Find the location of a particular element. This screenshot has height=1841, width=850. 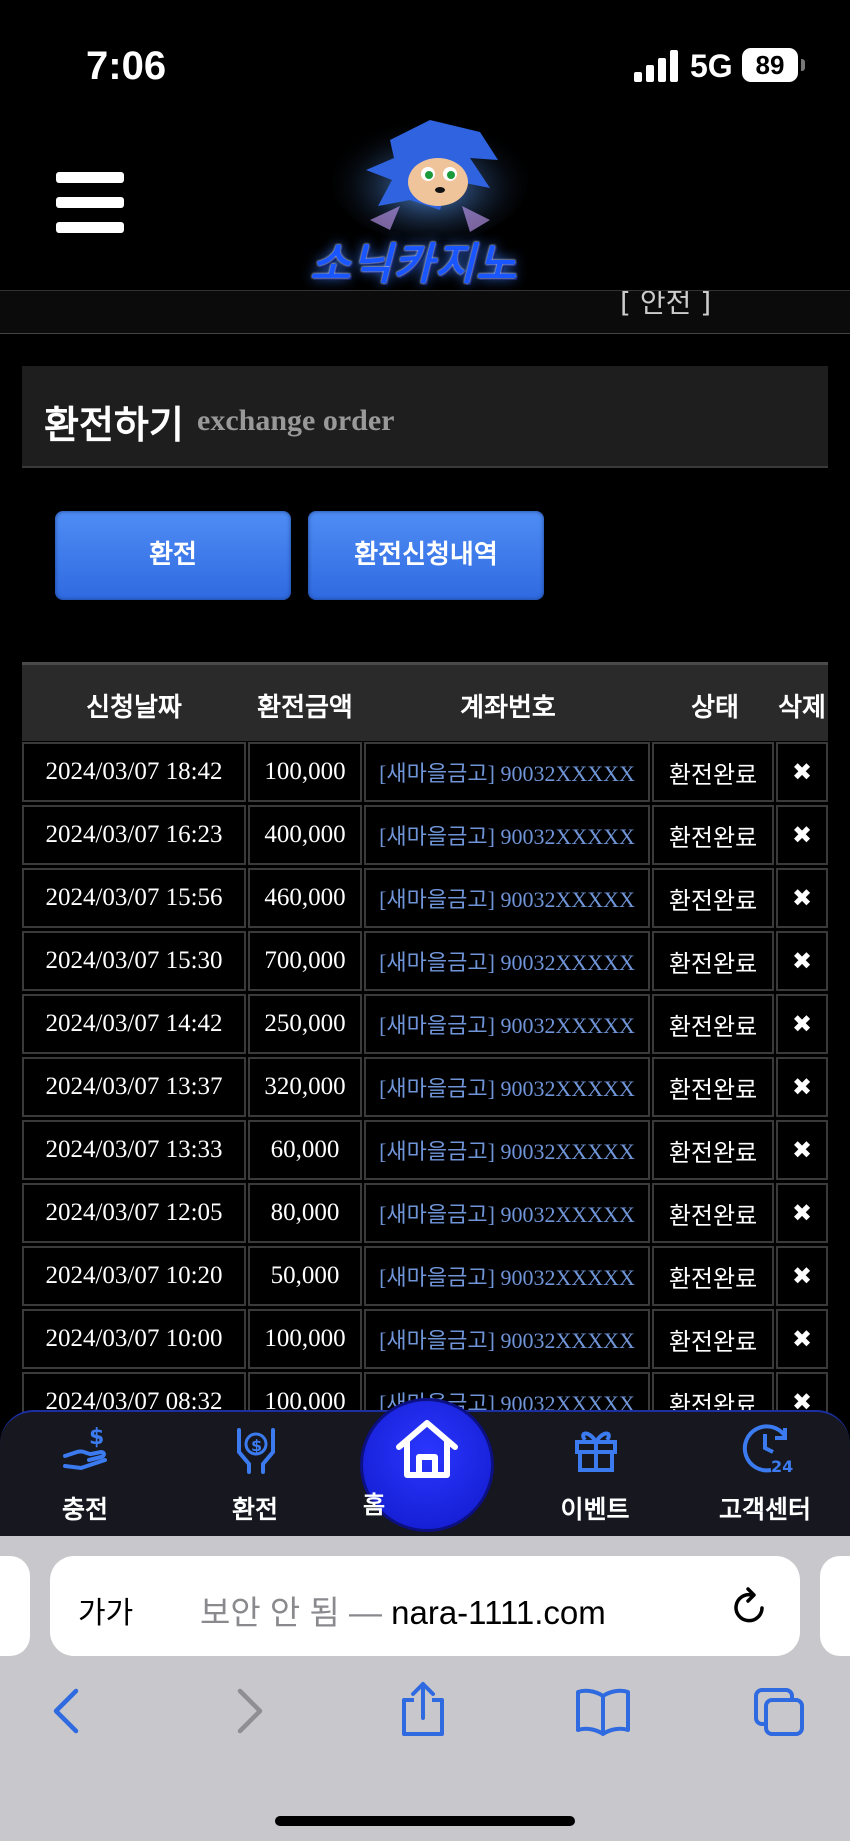

network-type: 5G is located at coordinates (711, 66).